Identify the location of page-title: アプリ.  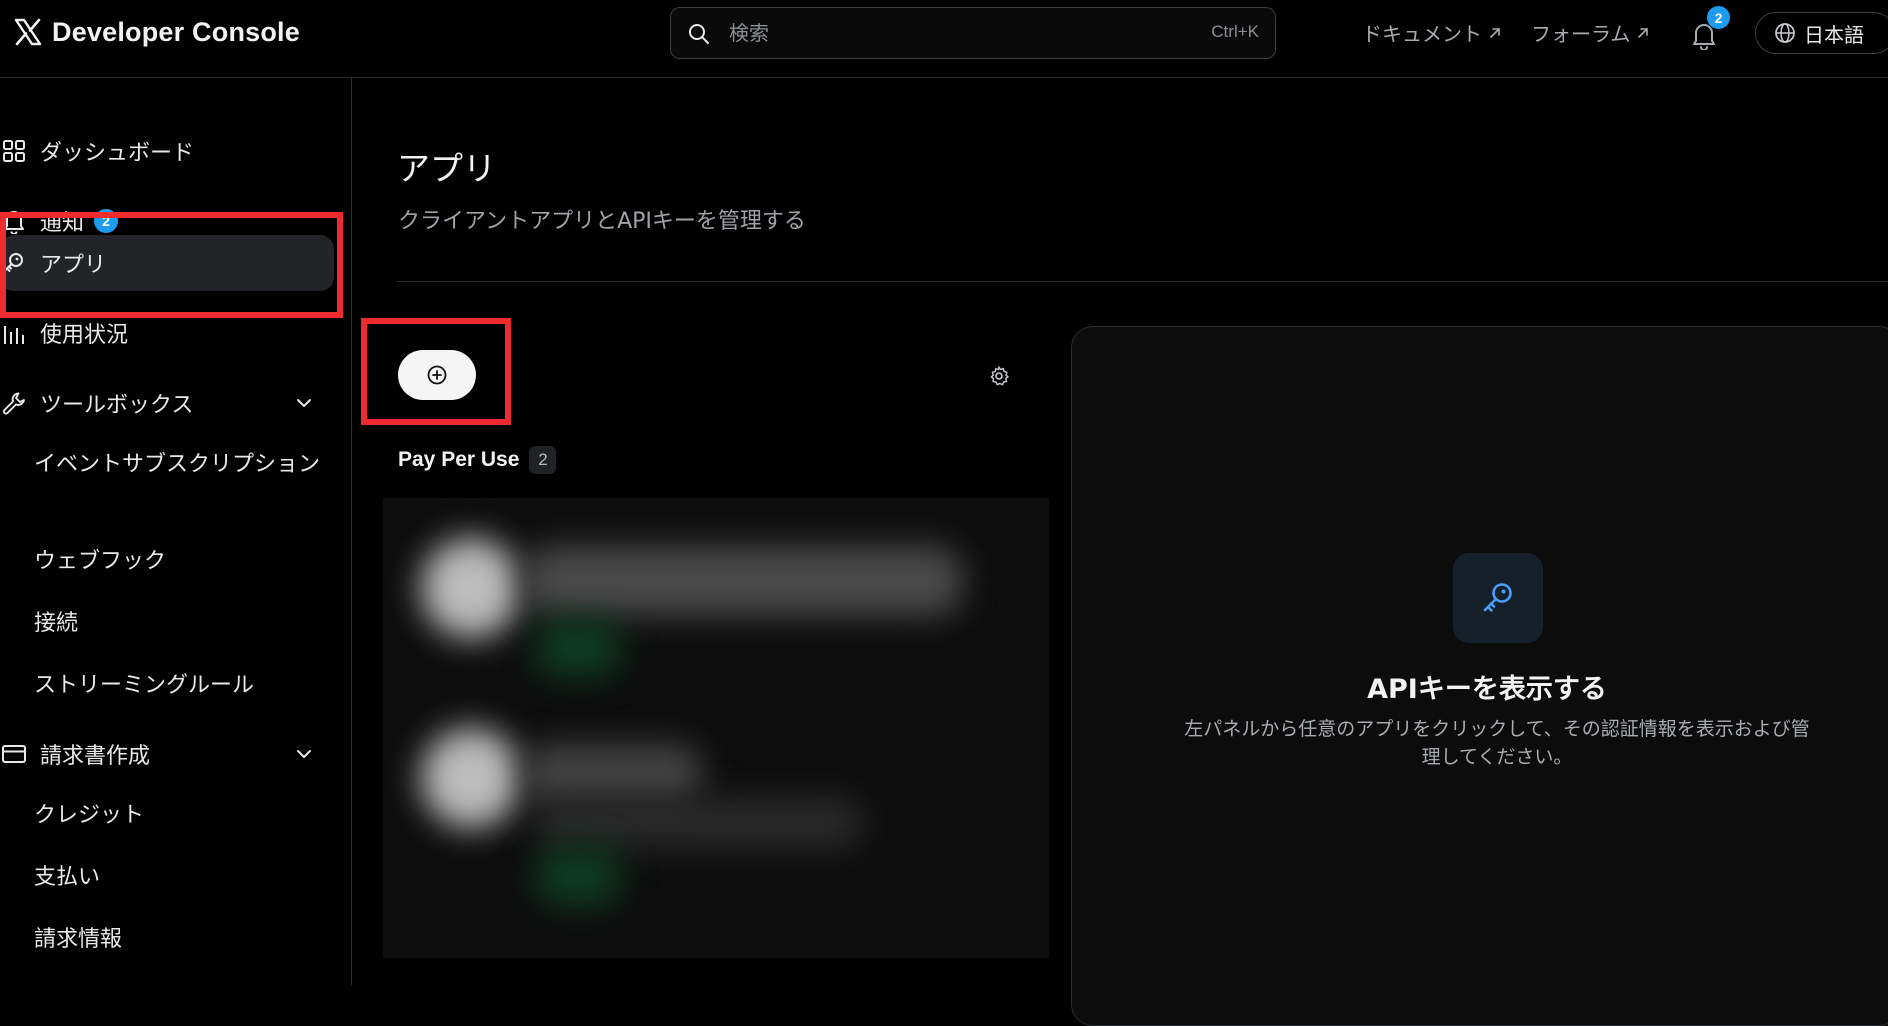
(446, 168).